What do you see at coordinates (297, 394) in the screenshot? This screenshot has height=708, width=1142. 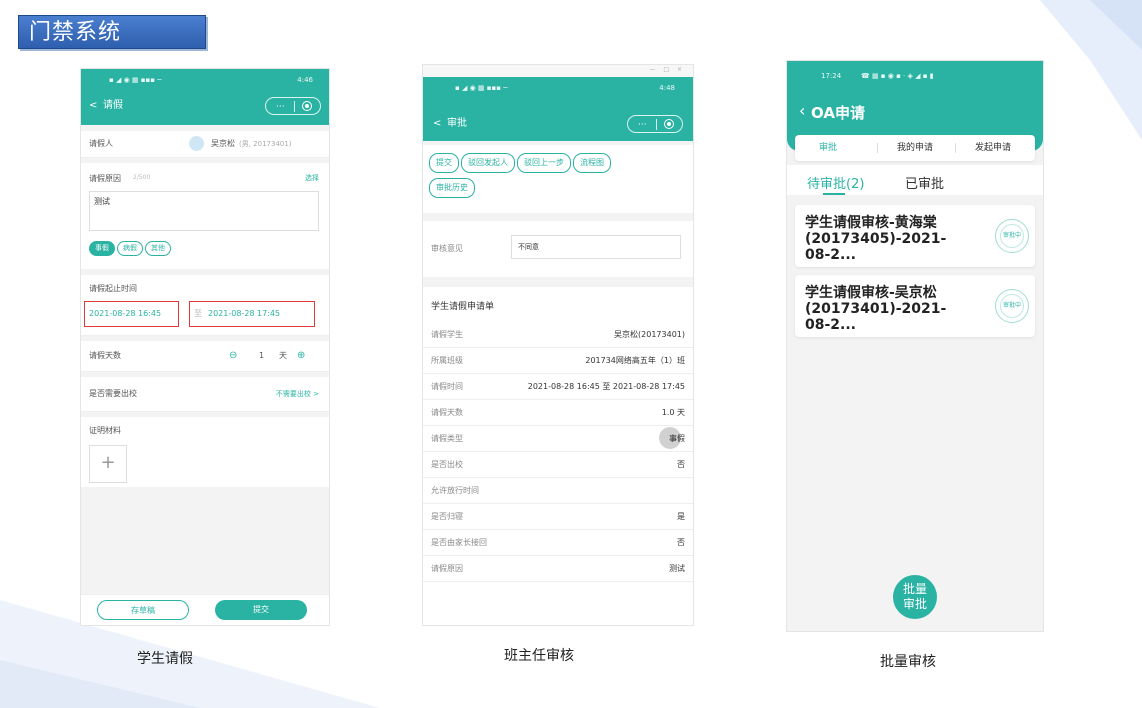 I see `leave-school-value: 不需要出校 >` at bounding box center [297, 394].